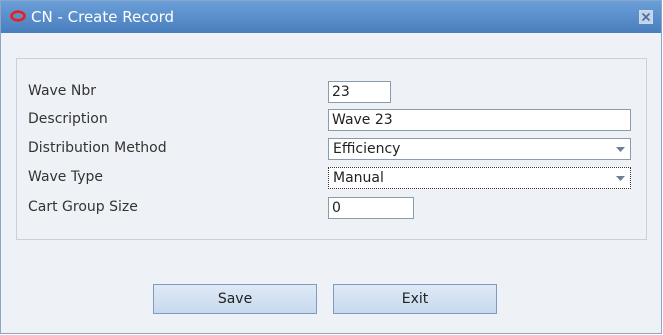 The width and height of the screenshot is (663, 335). Describe the element at coordinates (83, 207) in the screenshot. I see `cart-group-size-label: Cart Group Size` at that location.